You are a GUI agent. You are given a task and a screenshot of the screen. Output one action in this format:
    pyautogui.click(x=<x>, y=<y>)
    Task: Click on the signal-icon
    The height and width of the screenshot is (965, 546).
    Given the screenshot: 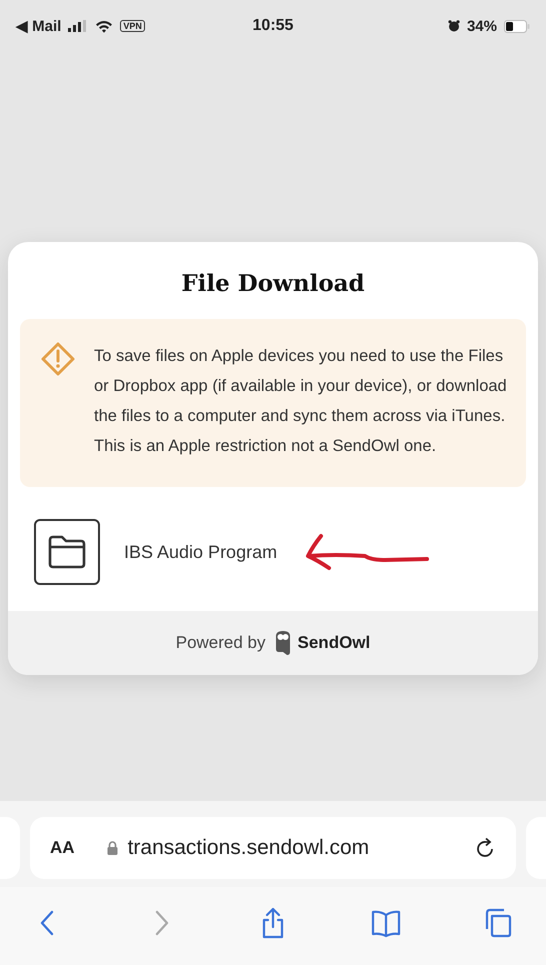 What is the action you would take?
    pyautogui.click(x=78, y=26)
    